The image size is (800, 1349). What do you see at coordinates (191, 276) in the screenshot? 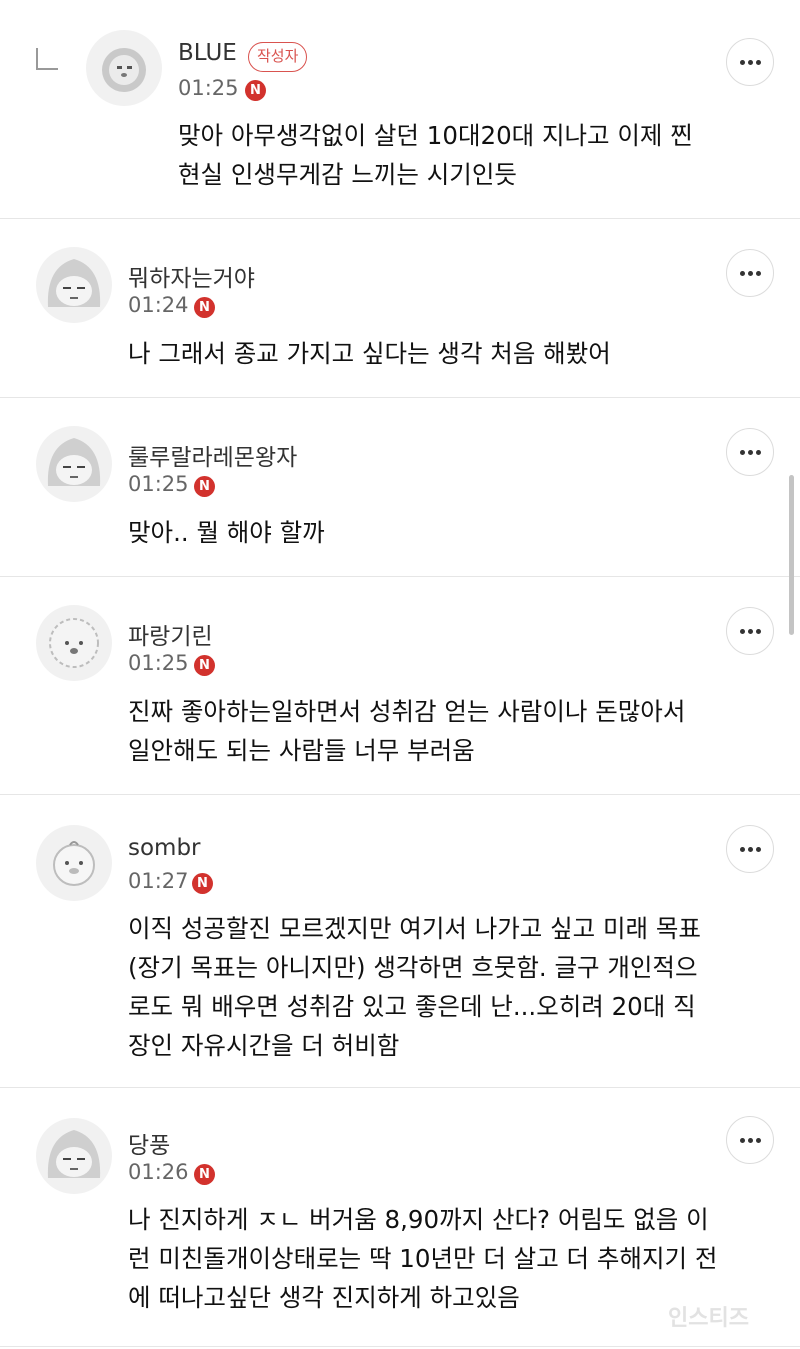
I see `comment-author-name: 뭐하자는거야` at bounding box center [191, 276].